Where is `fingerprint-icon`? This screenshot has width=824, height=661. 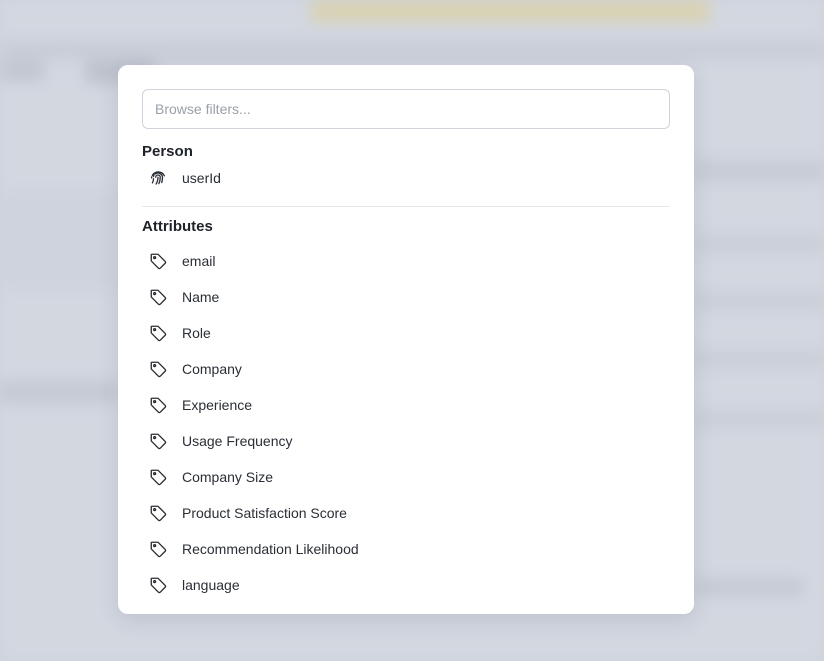
fingerprint-icon is located at coordinates (162, 178).